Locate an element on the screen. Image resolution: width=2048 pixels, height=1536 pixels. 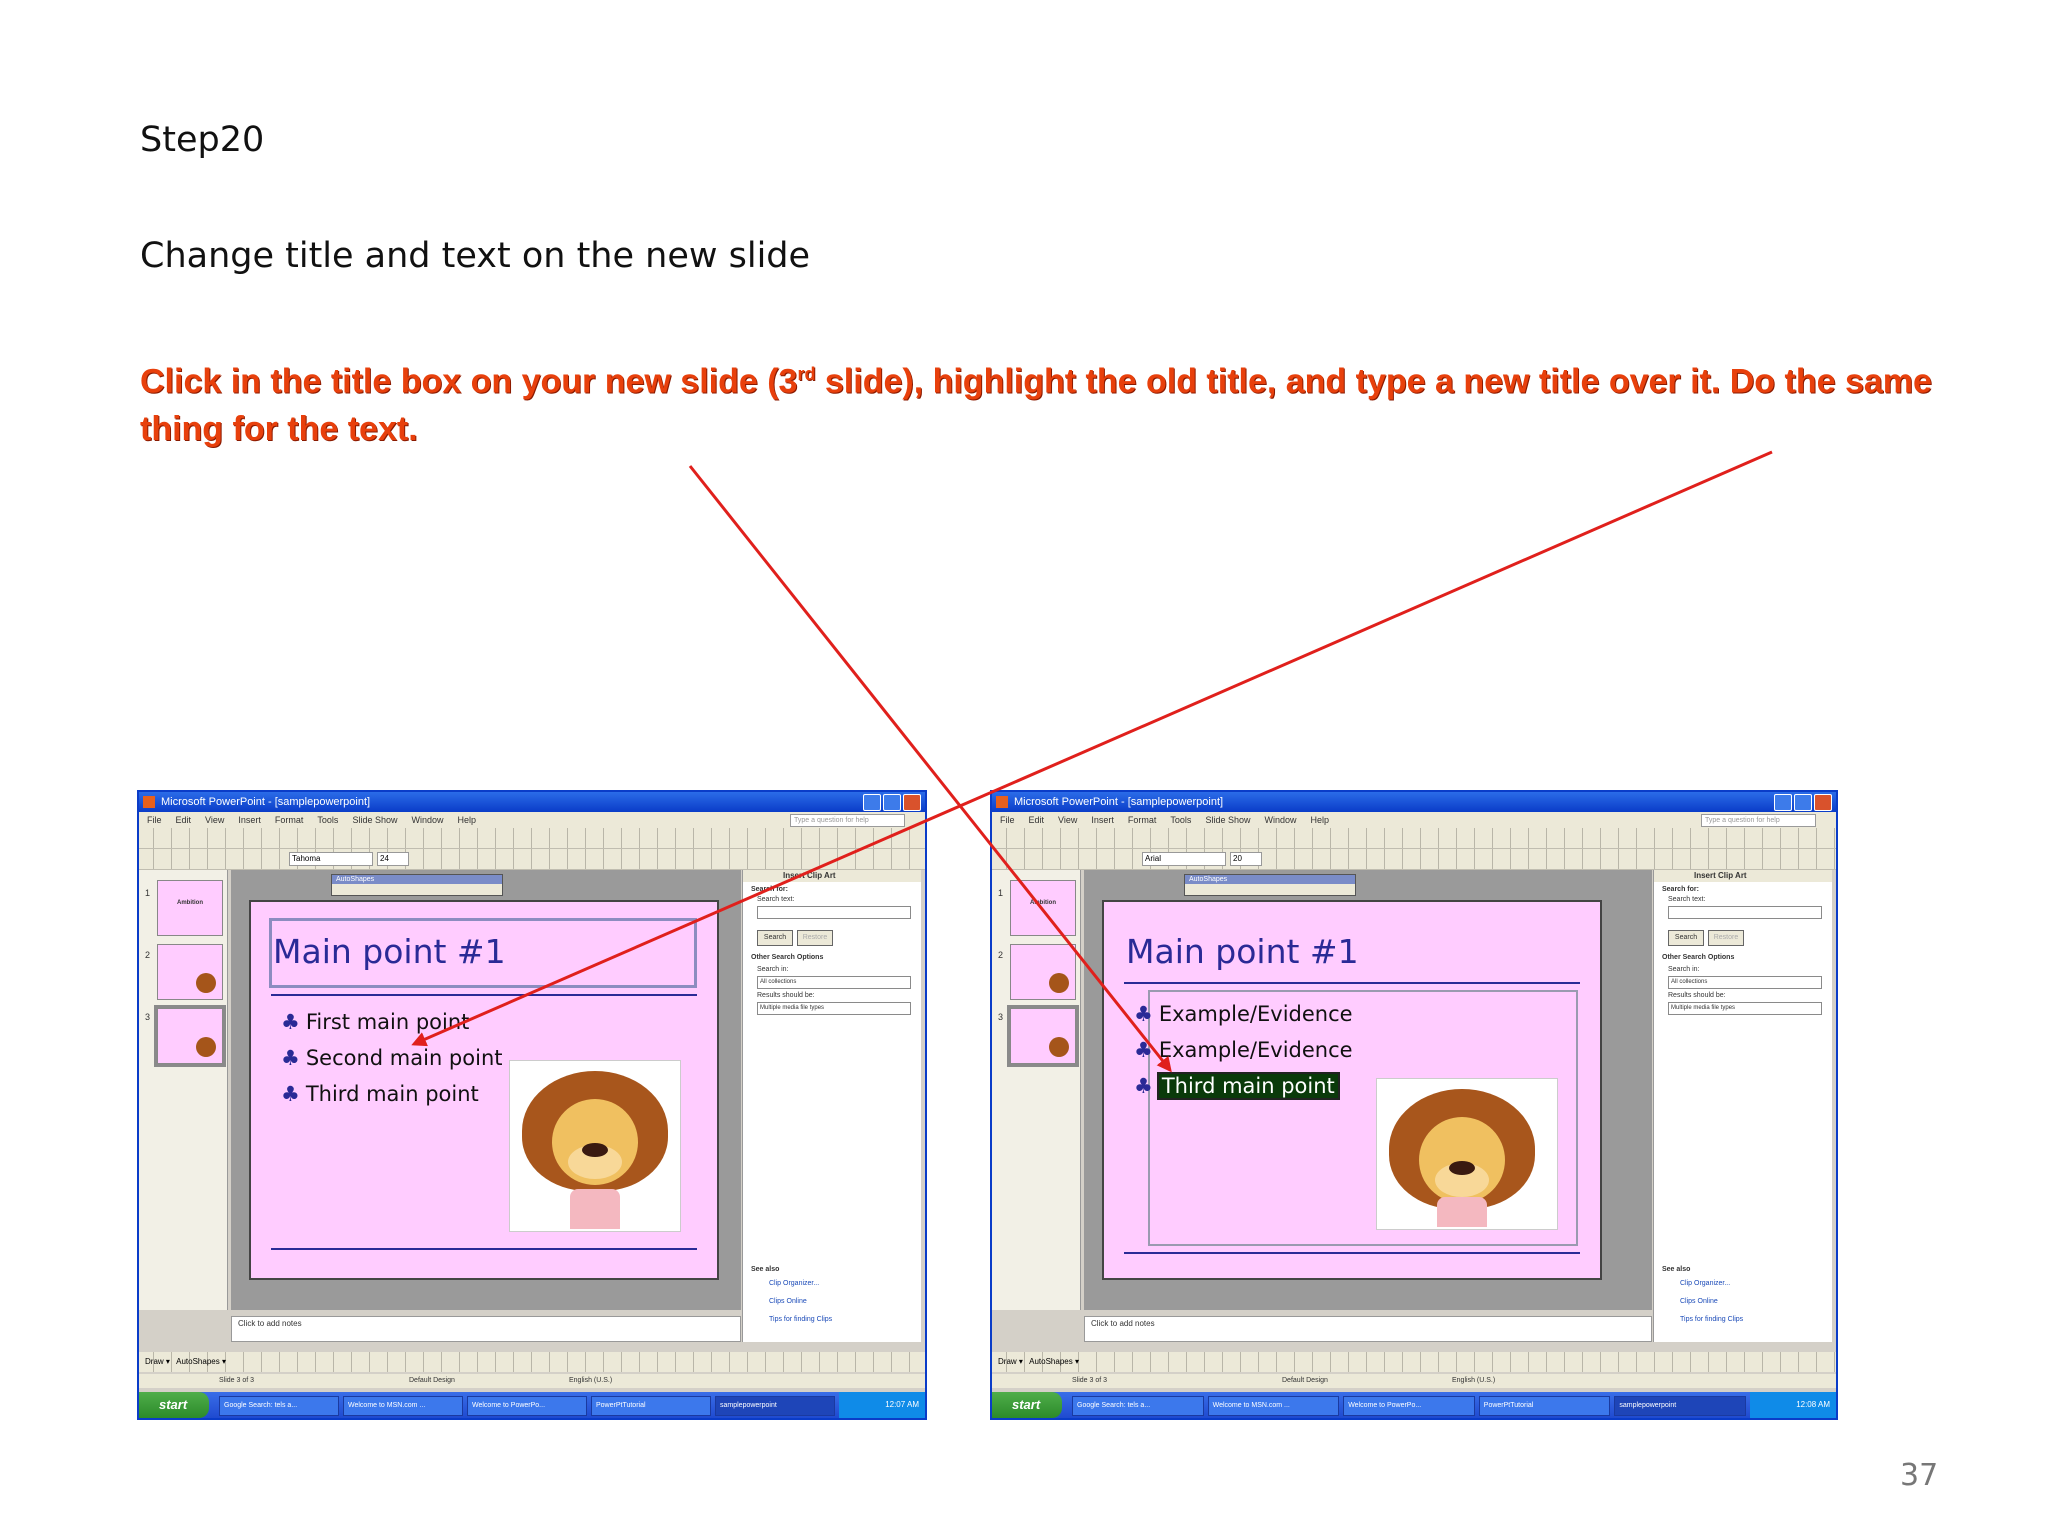
bullet-item: ♣ First main point is located at coordinates (375, 1022).